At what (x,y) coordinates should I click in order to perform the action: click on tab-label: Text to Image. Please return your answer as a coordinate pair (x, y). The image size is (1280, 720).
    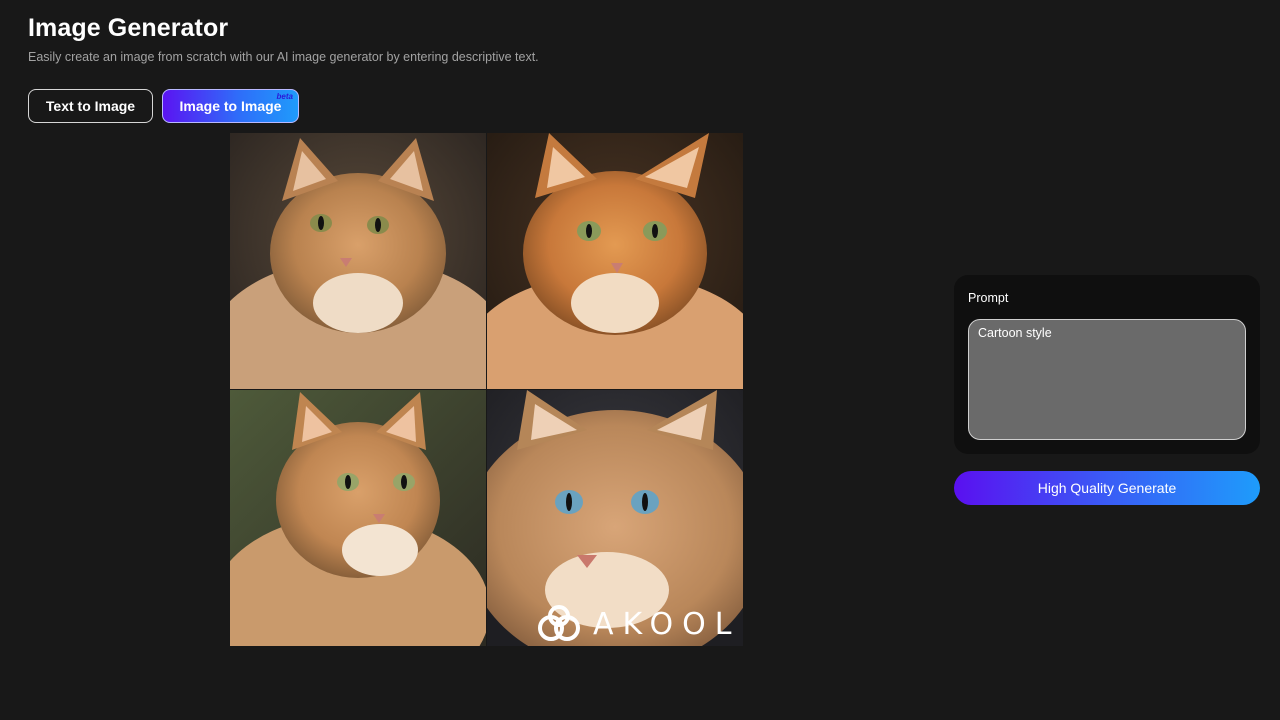
    Looking at the image, I should click on (90, 106).